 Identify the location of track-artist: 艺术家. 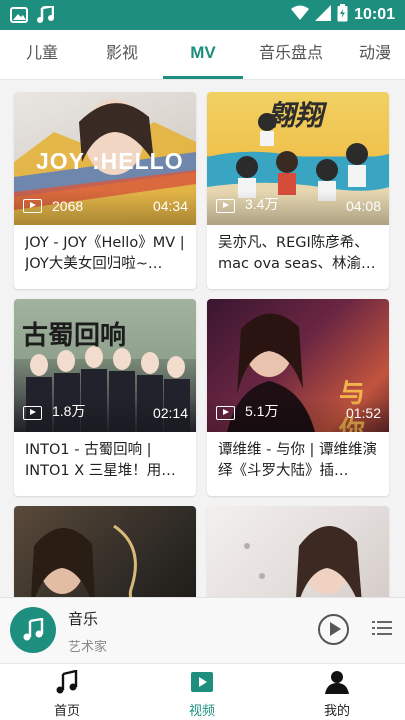
(88, 647).